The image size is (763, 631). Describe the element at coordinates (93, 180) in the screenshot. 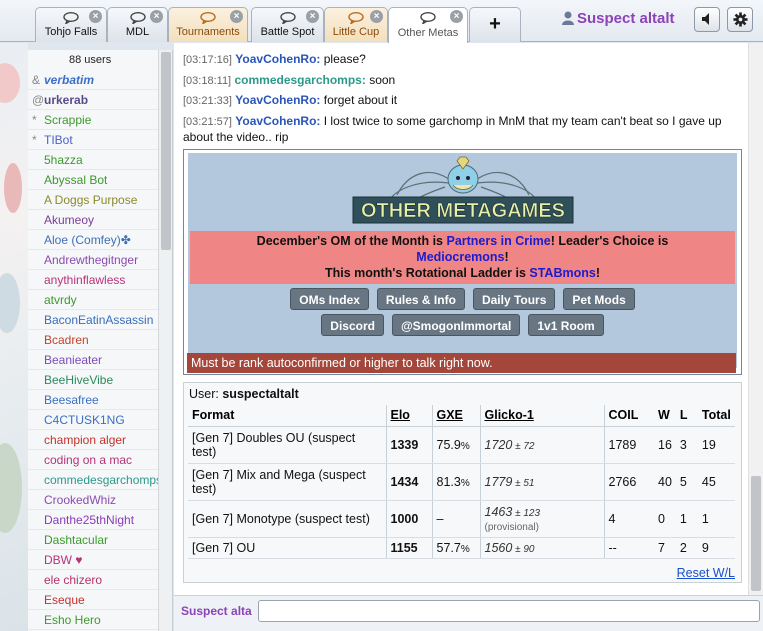

I see `user-list-item: Abyssal Bot` at that location.